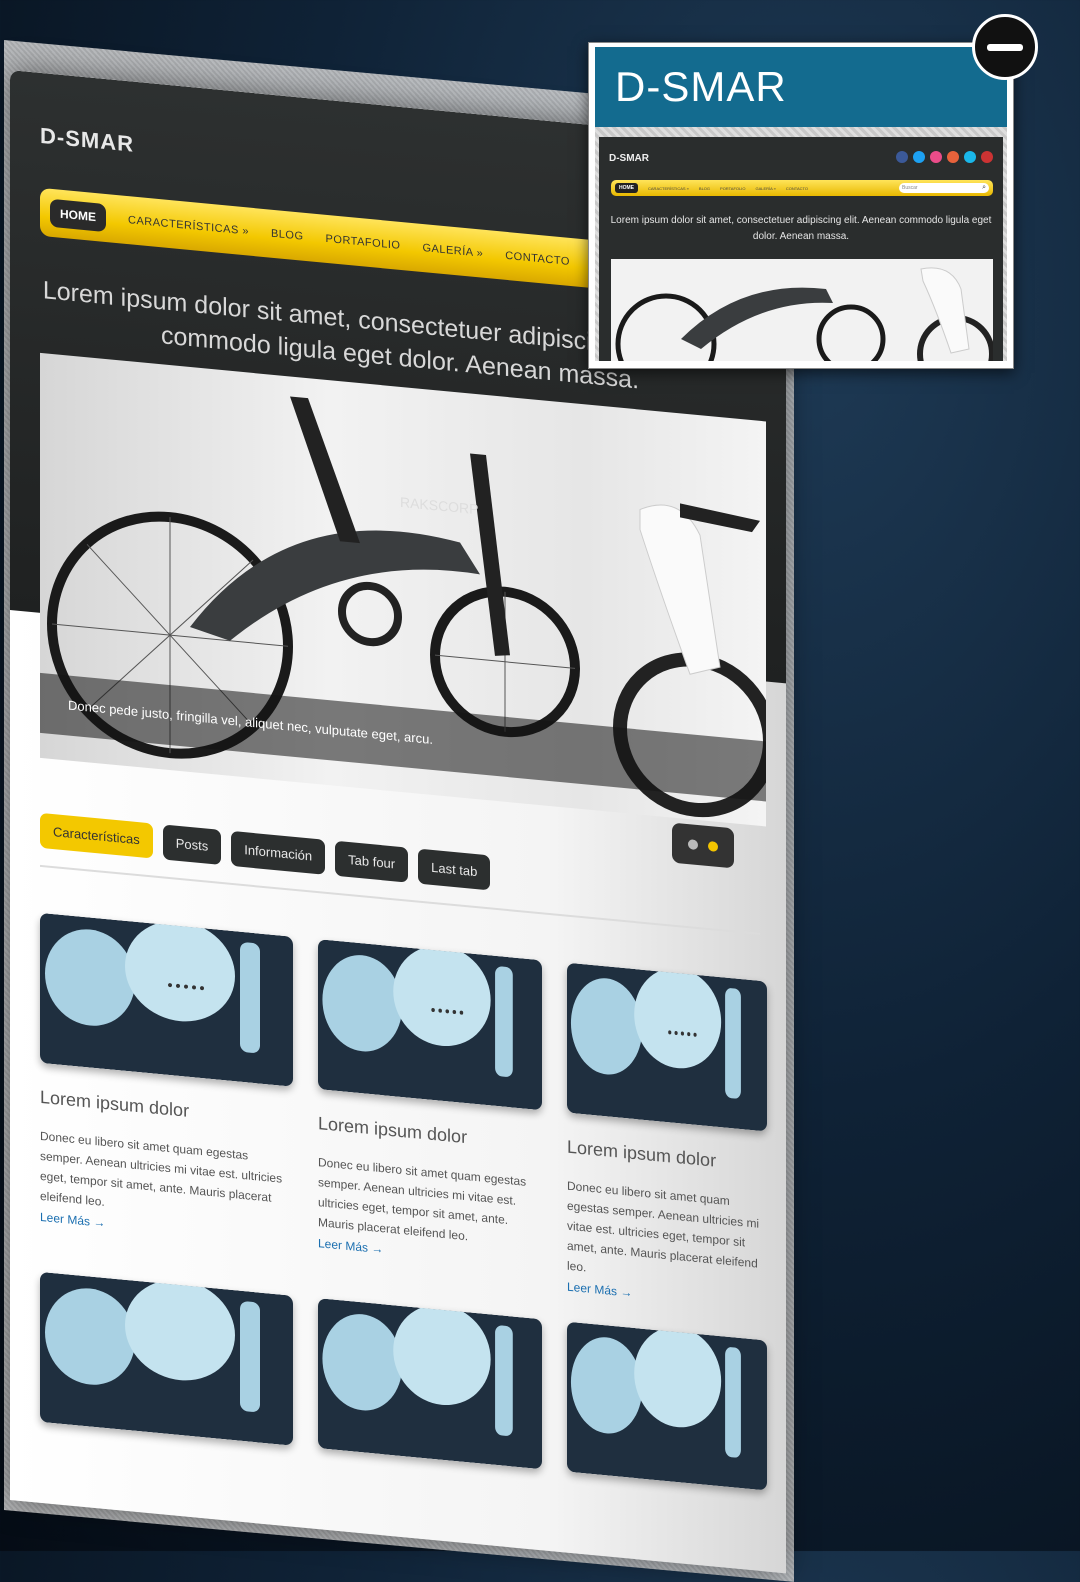 This screenshot has width=1080, height=1582. What do you see at coordinates (797, 188) in the screenshot?
I see `mini-nav-item: CONTACTO` at bounding box center [797, 188].